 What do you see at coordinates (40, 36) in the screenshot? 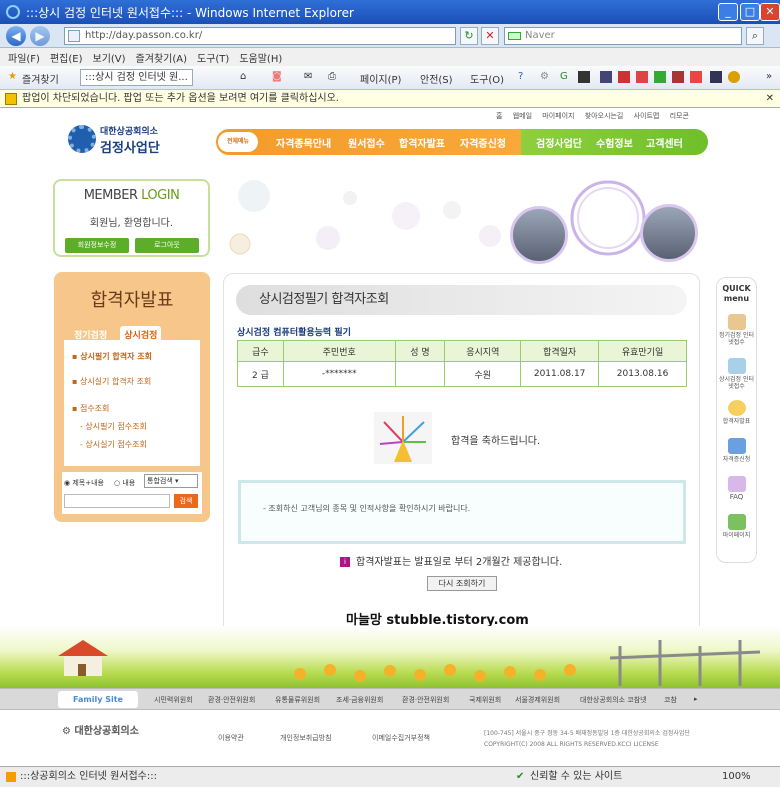
I see `forward-button: ▶` at bounding box center [40, 36].